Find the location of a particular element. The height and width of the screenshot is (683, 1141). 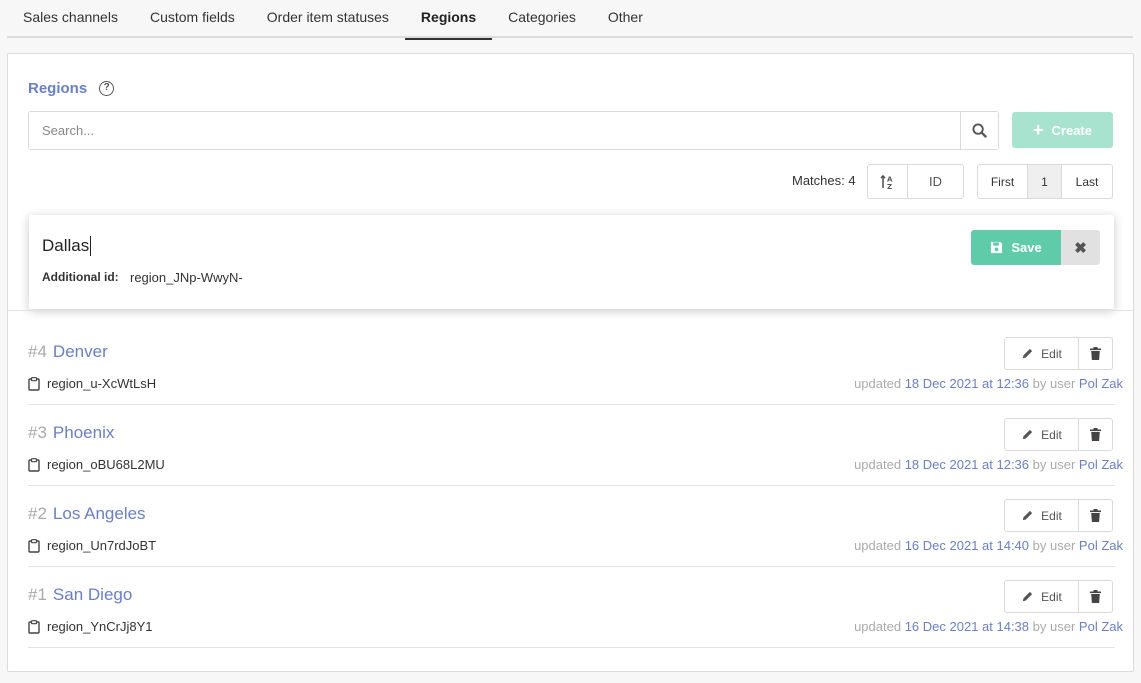

region-number: #2 is located at coordinates (37, 513).